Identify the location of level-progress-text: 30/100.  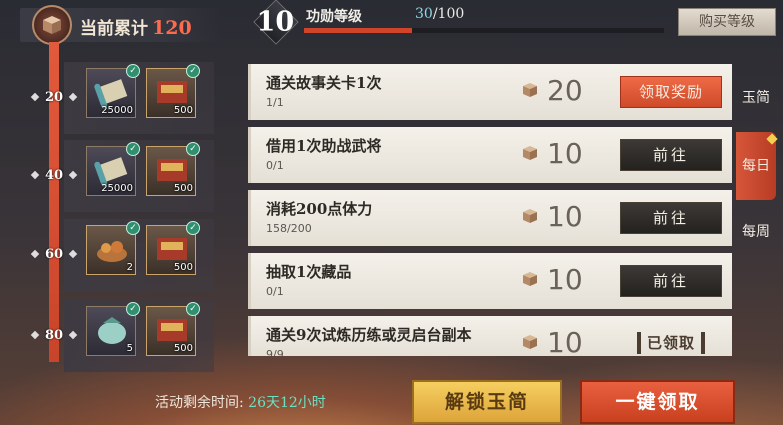
(440, 14).